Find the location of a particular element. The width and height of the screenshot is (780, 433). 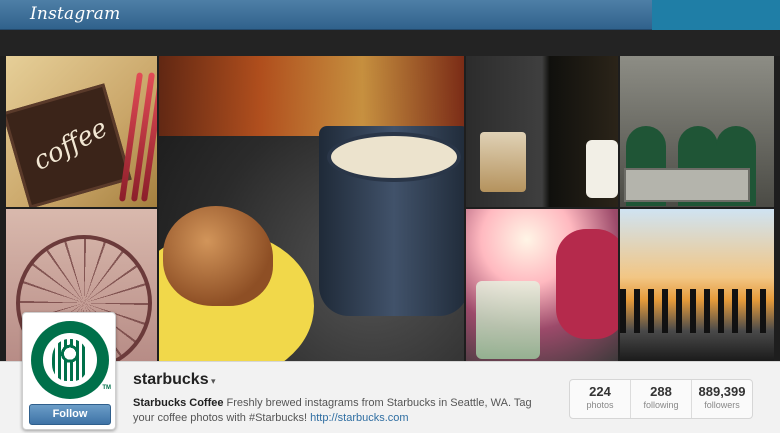

stat-photos: 224 photos is located at coordinates (600, 399).